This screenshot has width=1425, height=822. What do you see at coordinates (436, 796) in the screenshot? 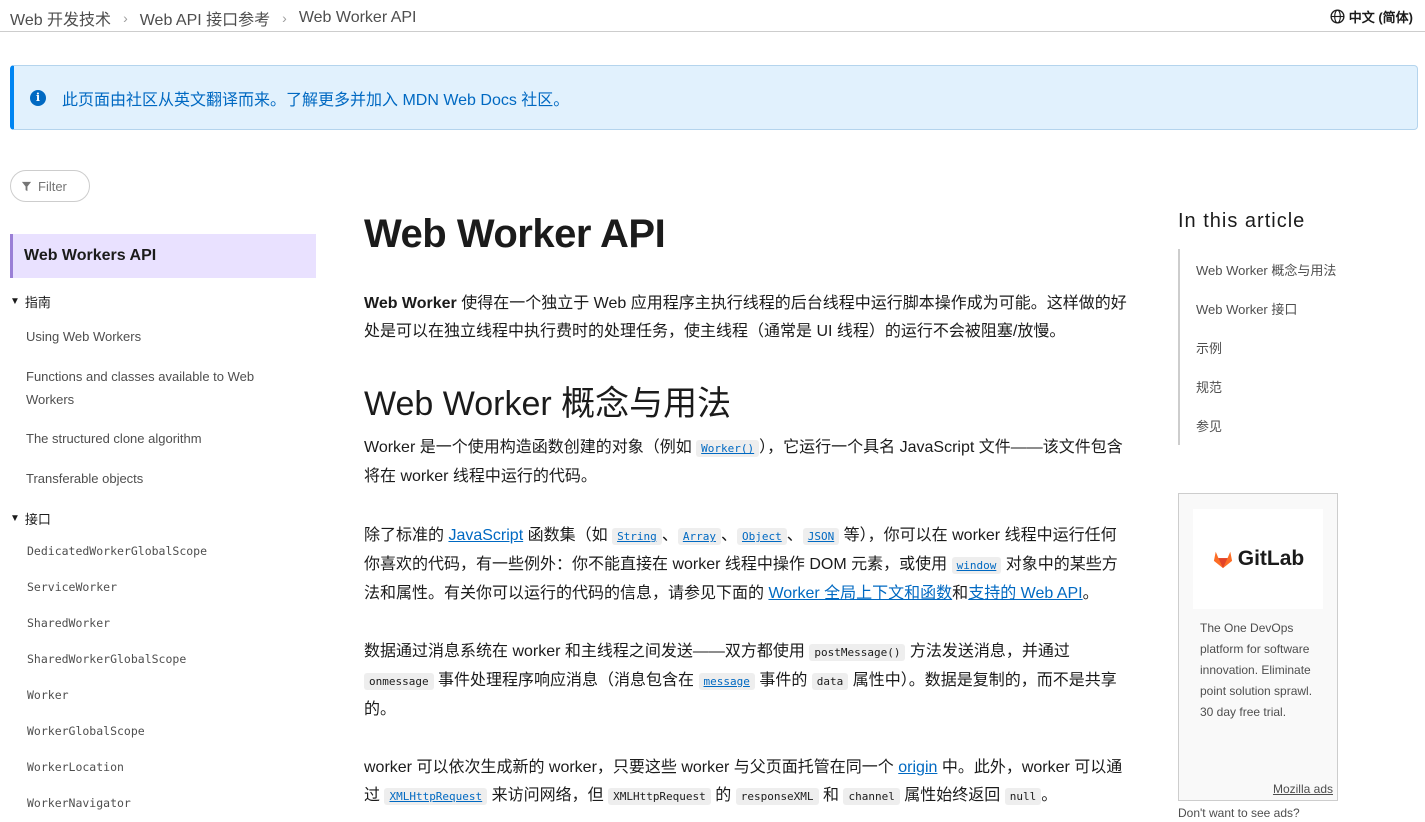
I see `xmlhttprequest-link: XMLHttpRequest` at bounding box center [436, 796].